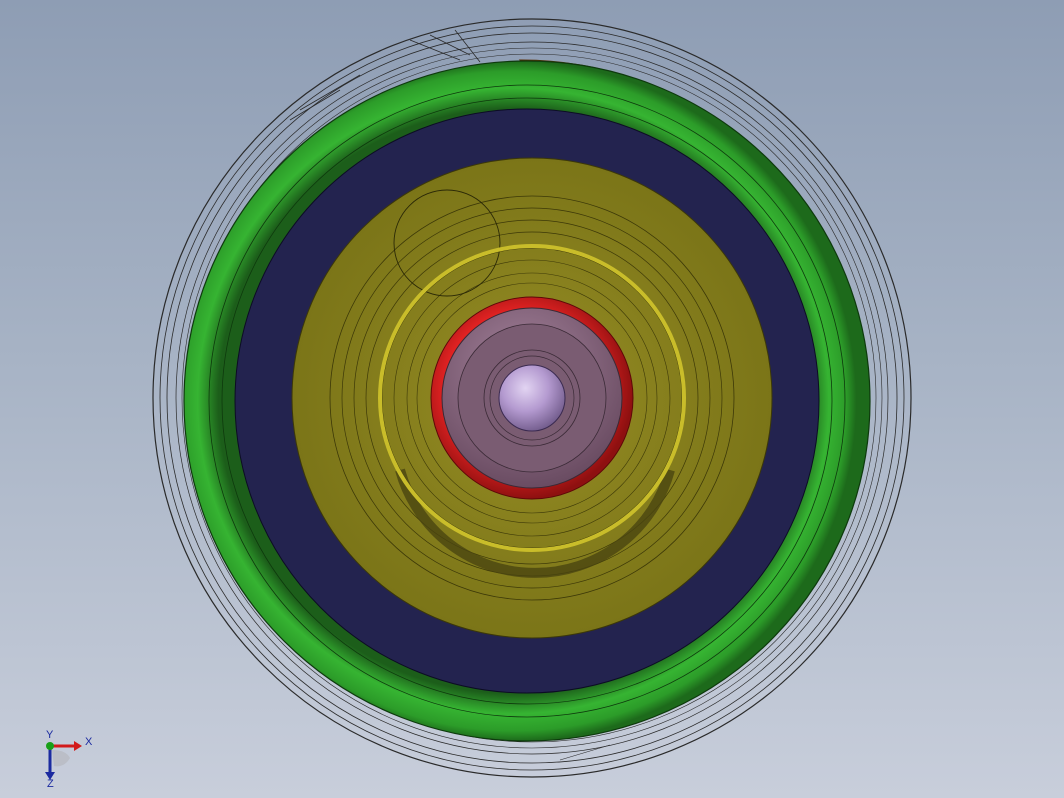 Image resolution: width=1064 pixels, height=798 pixels. What do you see at coordinates (69, 758) in the screenshot?
I see `axis-triad: X Y Z` at bounding box center [69, 758].